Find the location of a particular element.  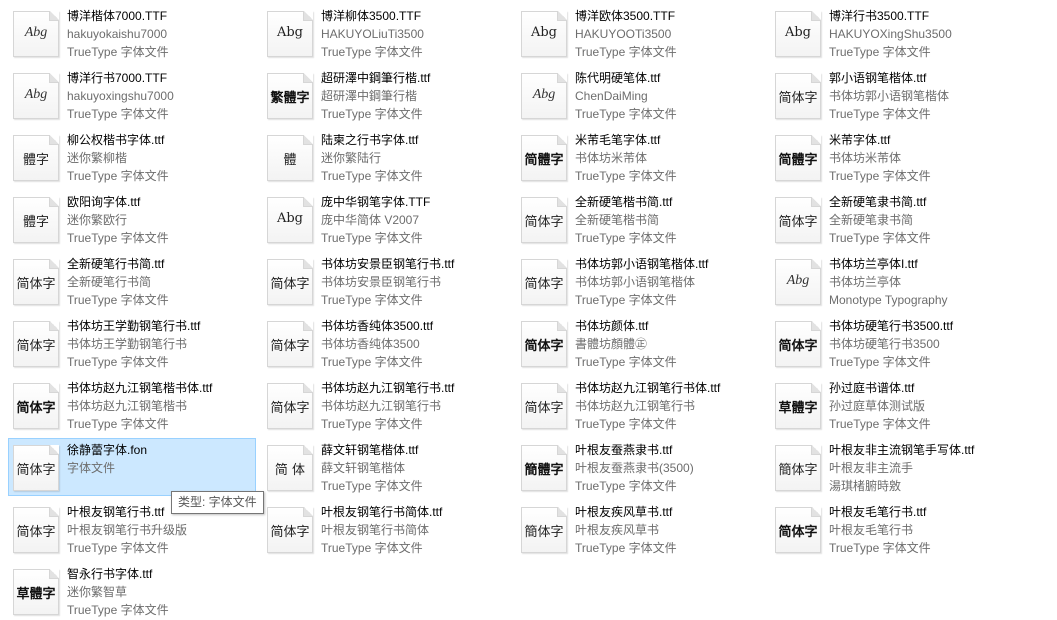

font-file-item: 簡體字 叶根友蚕燕隶书.ttf 叶根友蚕燕隶书(3500) TrueType 字体文件 is located at coordinates (640, 467).